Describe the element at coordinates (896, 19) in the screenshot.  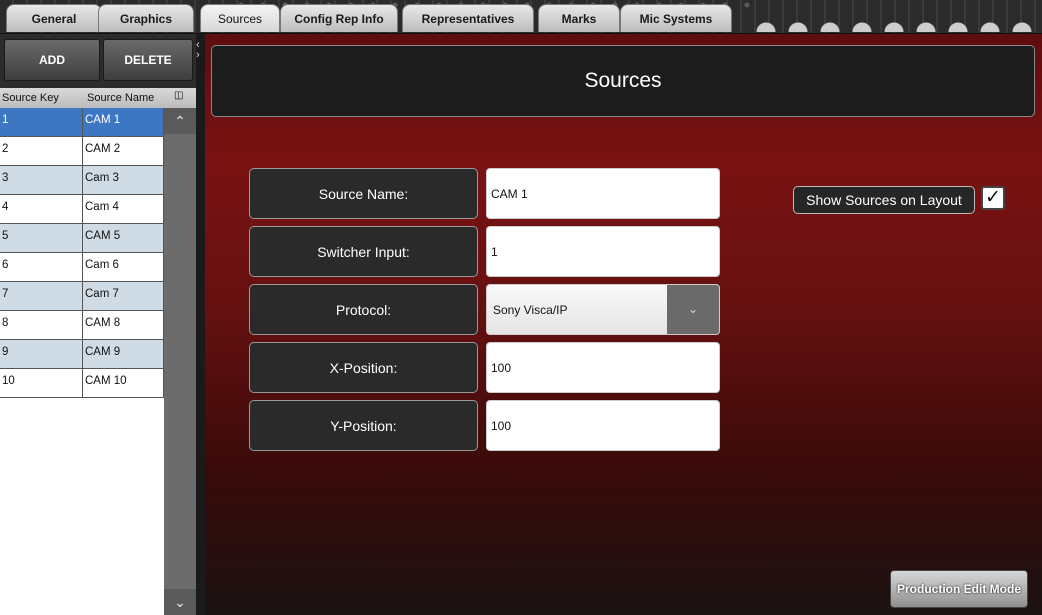
I see `tabbar-pattern` at that location.